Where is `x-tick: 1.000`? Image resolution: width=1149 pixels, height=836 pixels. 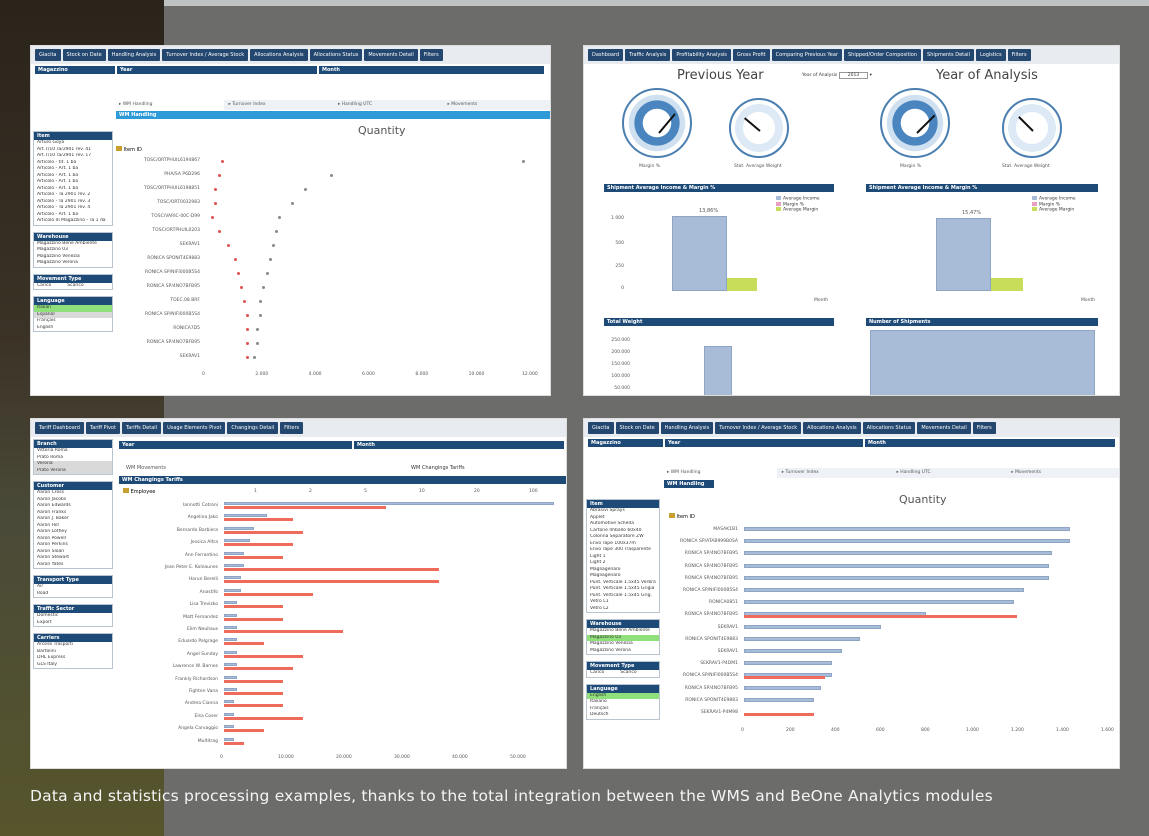
x-tick: 1.000 is located at coordinates (972, 731).